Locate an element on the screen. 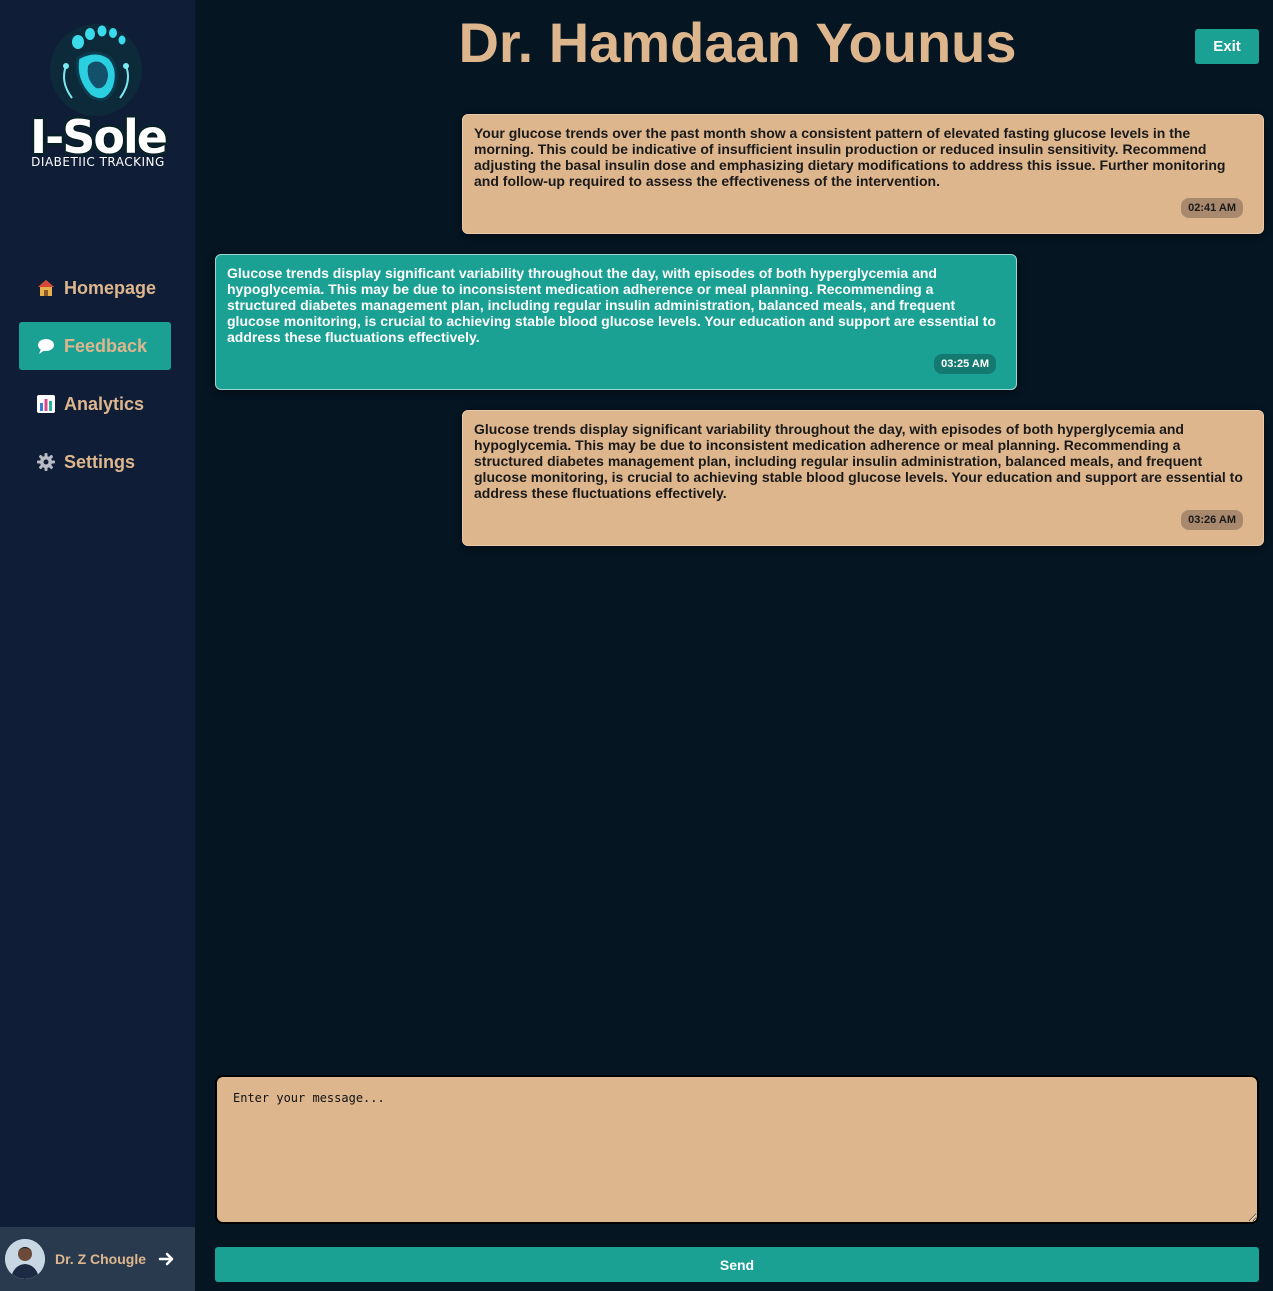 This screenshot has height=1291, width=1273. gear-icon is located at coordinates (46, 462).